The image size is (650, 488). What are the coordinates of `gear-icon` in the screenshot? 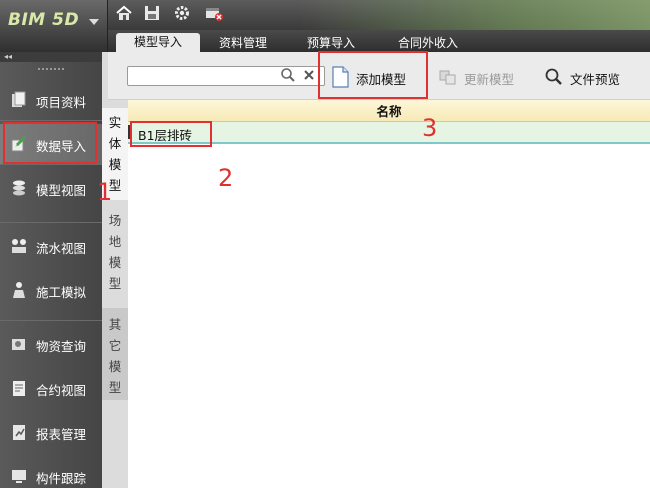 It's located at (182, 13).